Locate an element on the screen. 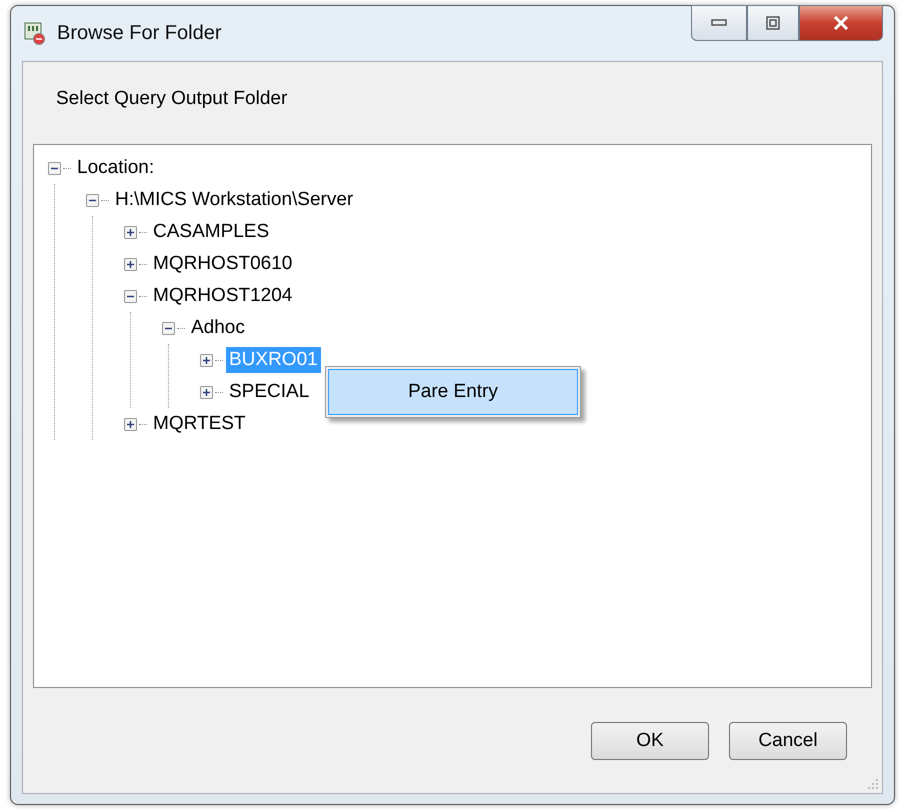 This screenshot has height=810, width=902. menu-item: Pare Entry is located at coordinates (453, 392).